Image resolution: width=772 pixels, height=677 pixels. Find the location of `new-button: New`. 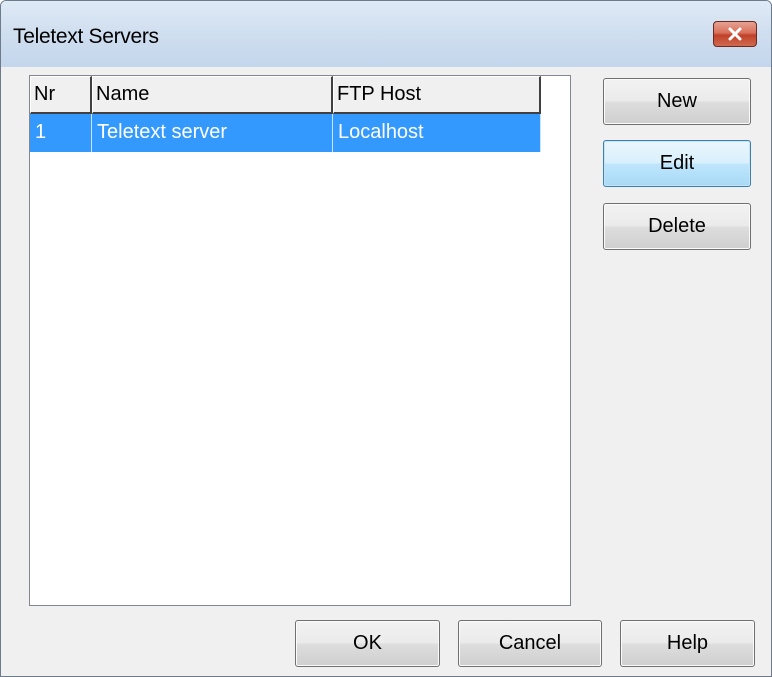

new-button: New is located at coordinates (677, 101).